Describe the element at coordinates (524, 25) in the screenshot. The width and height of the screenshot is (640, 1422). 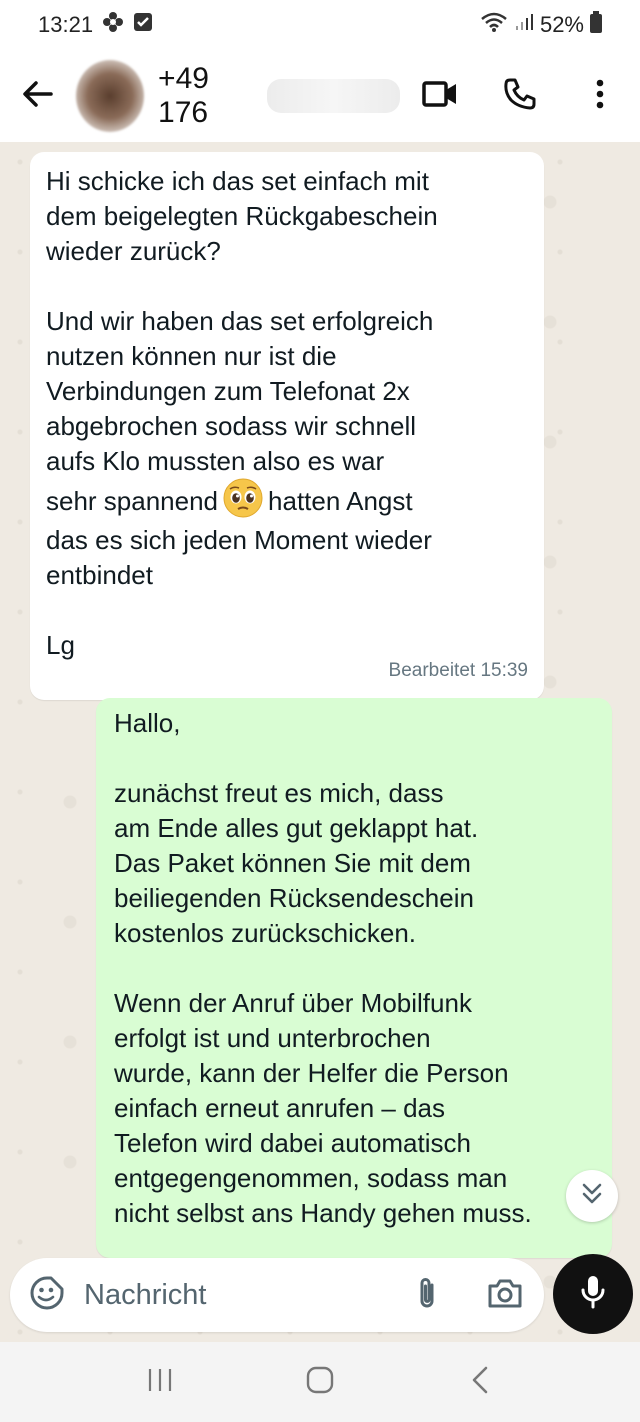
I see `signal-icon` at that location.